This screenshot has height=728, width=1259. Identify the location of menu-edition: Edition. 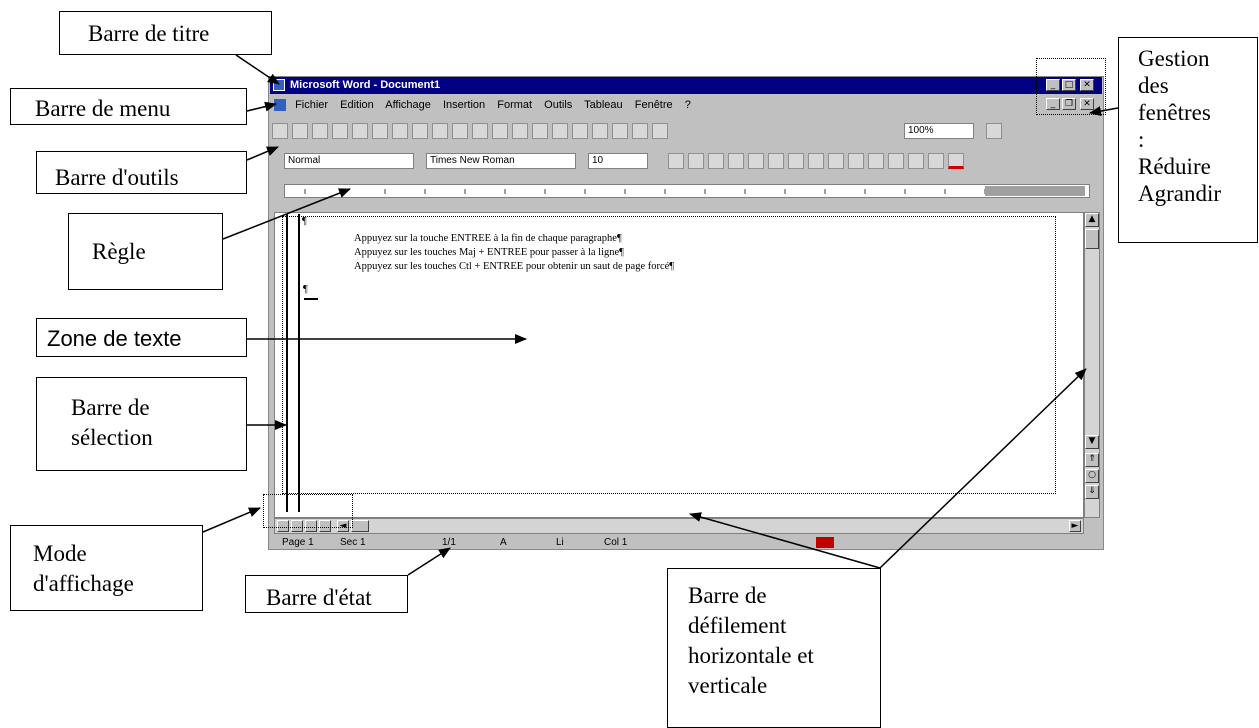
(357, 105).